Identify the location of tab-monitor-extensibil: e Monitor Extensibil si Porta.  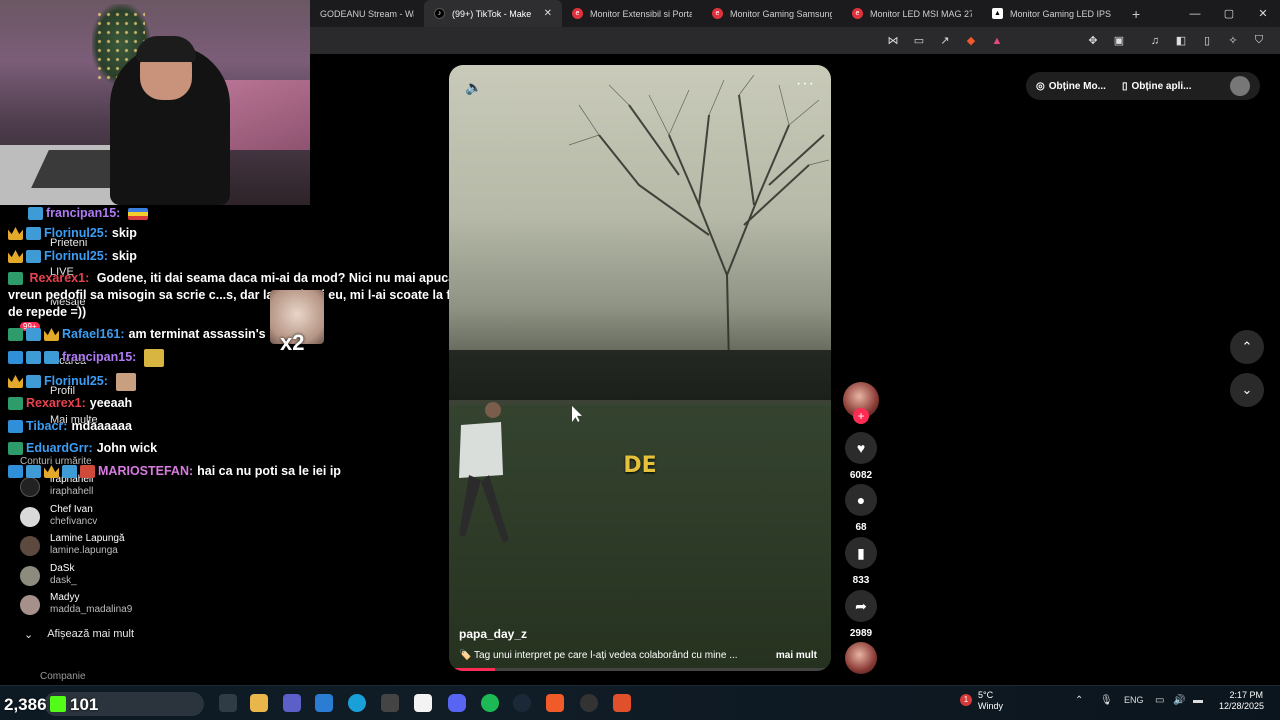
(632, 13).